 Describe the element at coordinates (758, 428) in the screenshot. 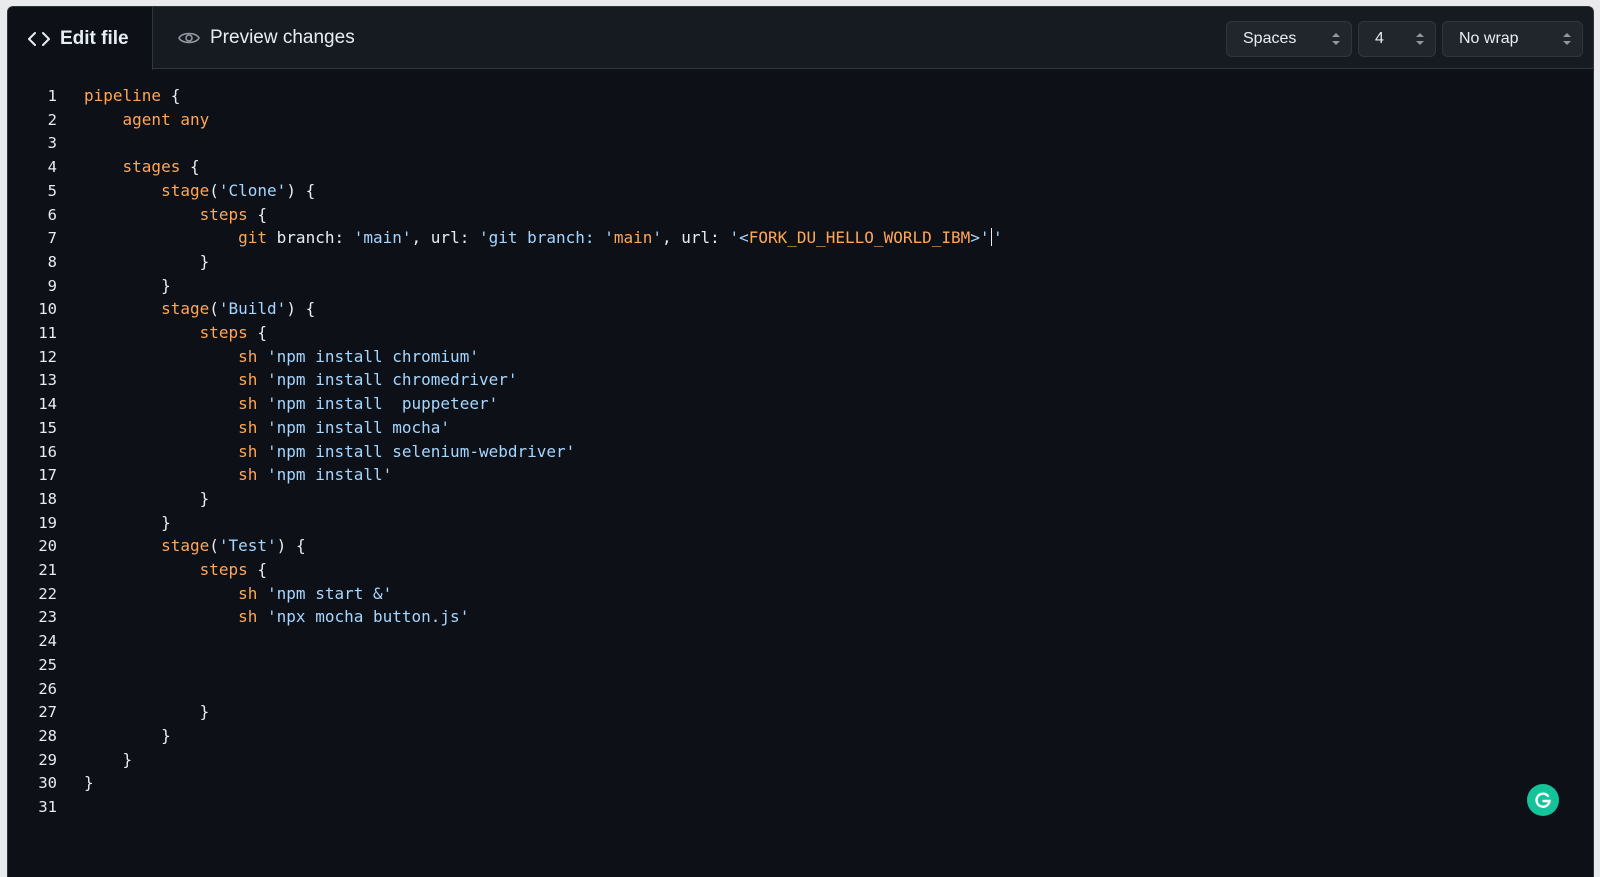

I see `code-line: 15 sh 'npm install mocha'` at that location.